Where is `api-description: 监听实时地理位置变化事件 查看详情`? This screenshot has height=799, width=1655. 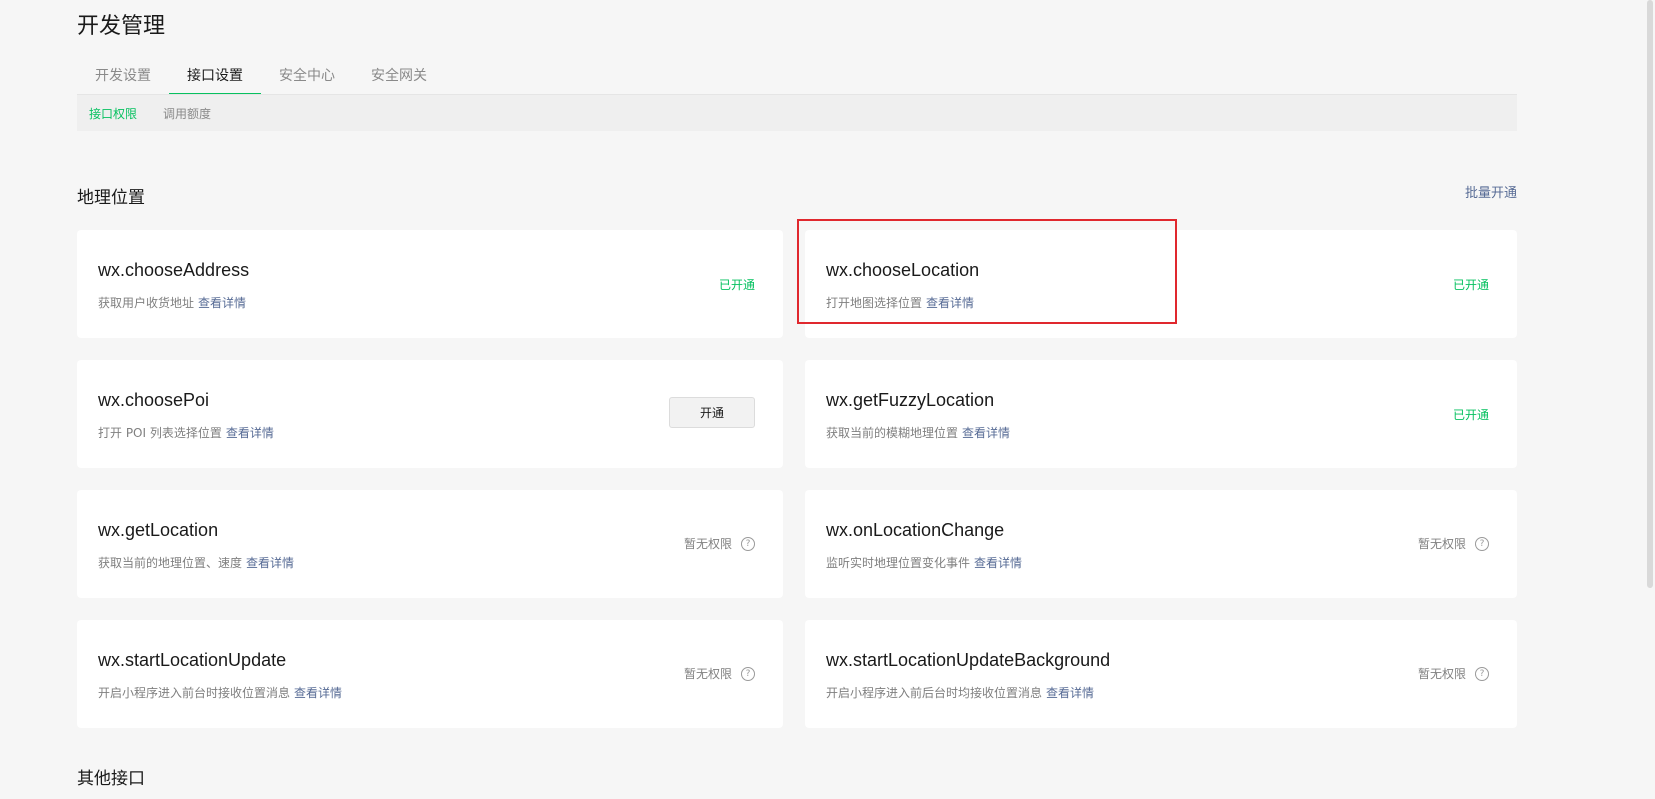 api-description: 监听实时地理位置变化事件 查看详情 is located at coordinates (924, 563).